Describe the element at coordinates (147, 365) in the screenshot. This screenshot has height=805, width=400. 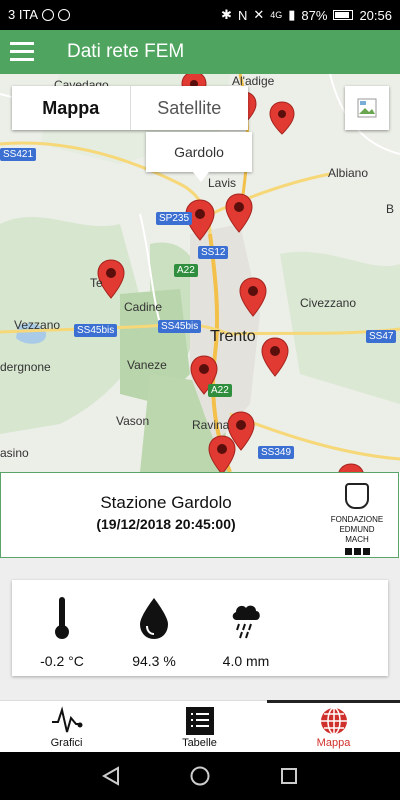
I see `map-label: Vaneze` at that location.